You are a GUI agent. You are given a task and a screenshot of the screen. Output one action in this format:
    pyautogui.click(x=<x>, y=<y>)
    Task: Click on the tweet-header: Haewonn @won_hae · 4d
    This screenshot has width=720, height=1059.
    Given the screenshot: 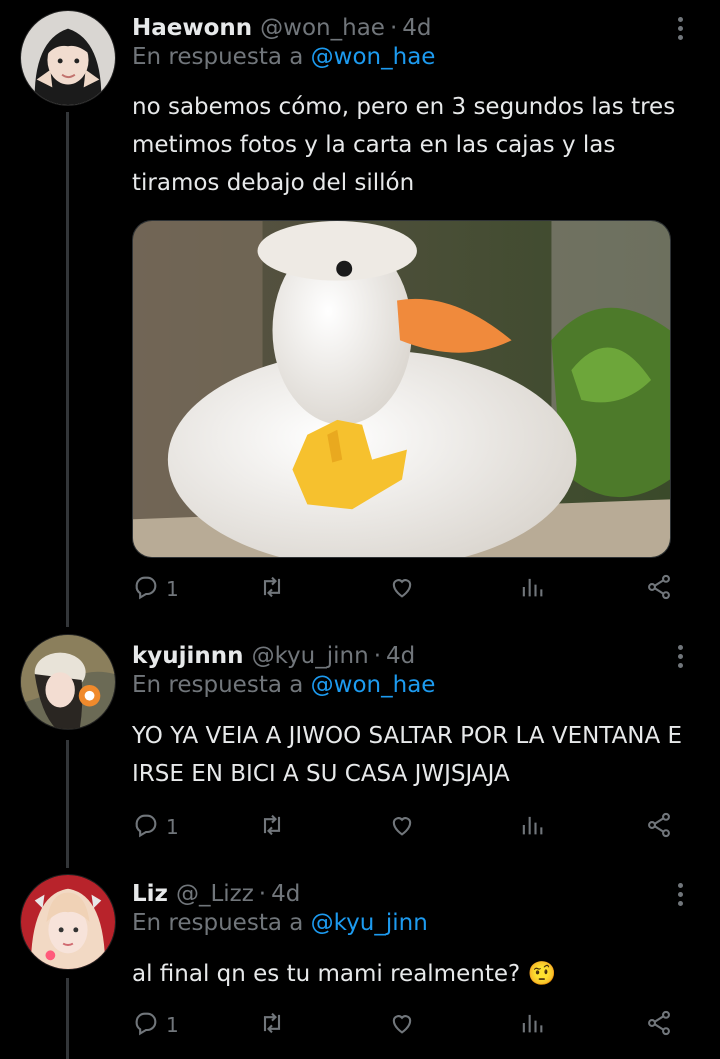 What is the action you would take?
    pyautogui.click(x=282, y=28)
    